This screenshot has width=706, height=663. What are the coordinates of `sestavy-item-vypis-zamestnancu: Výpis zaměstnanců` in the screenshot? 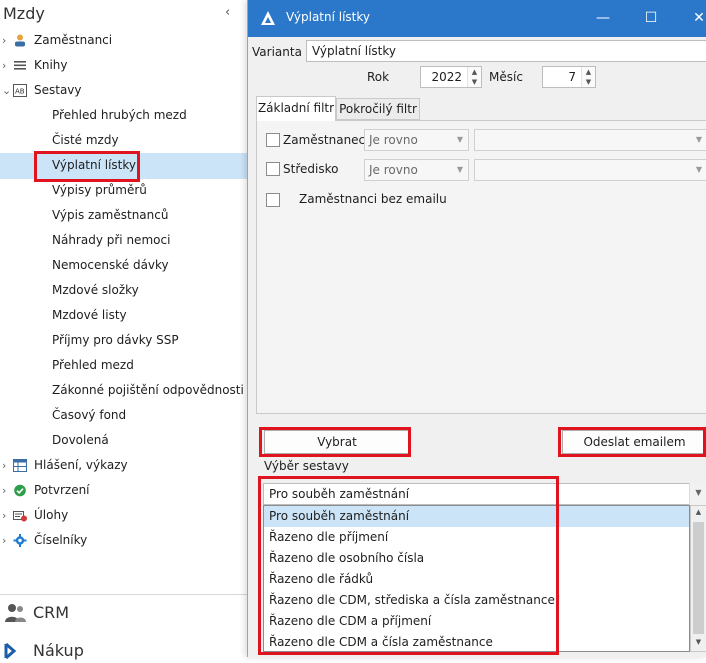 It's located at (110, 215).